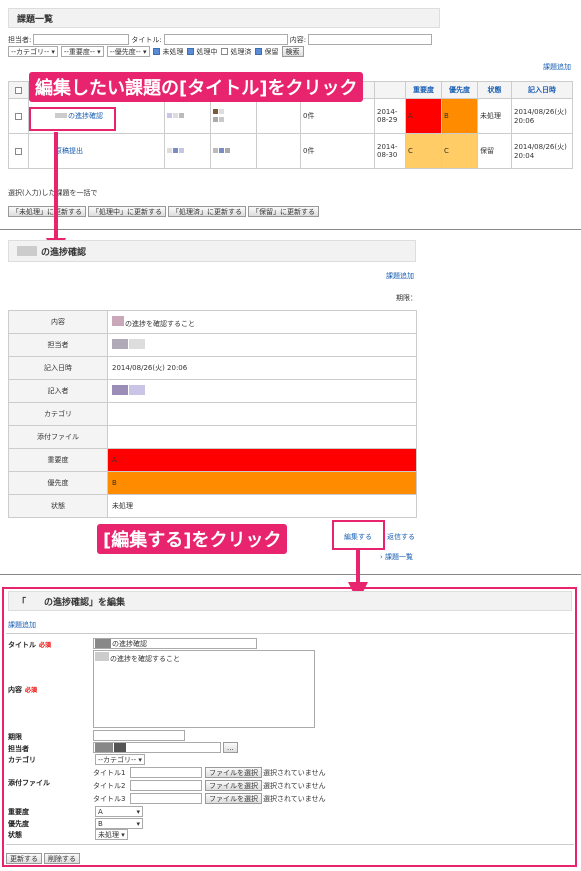 This screenshot has height=871, width=581. I want to click on title-input: の進捗確認, so click(175, 643).